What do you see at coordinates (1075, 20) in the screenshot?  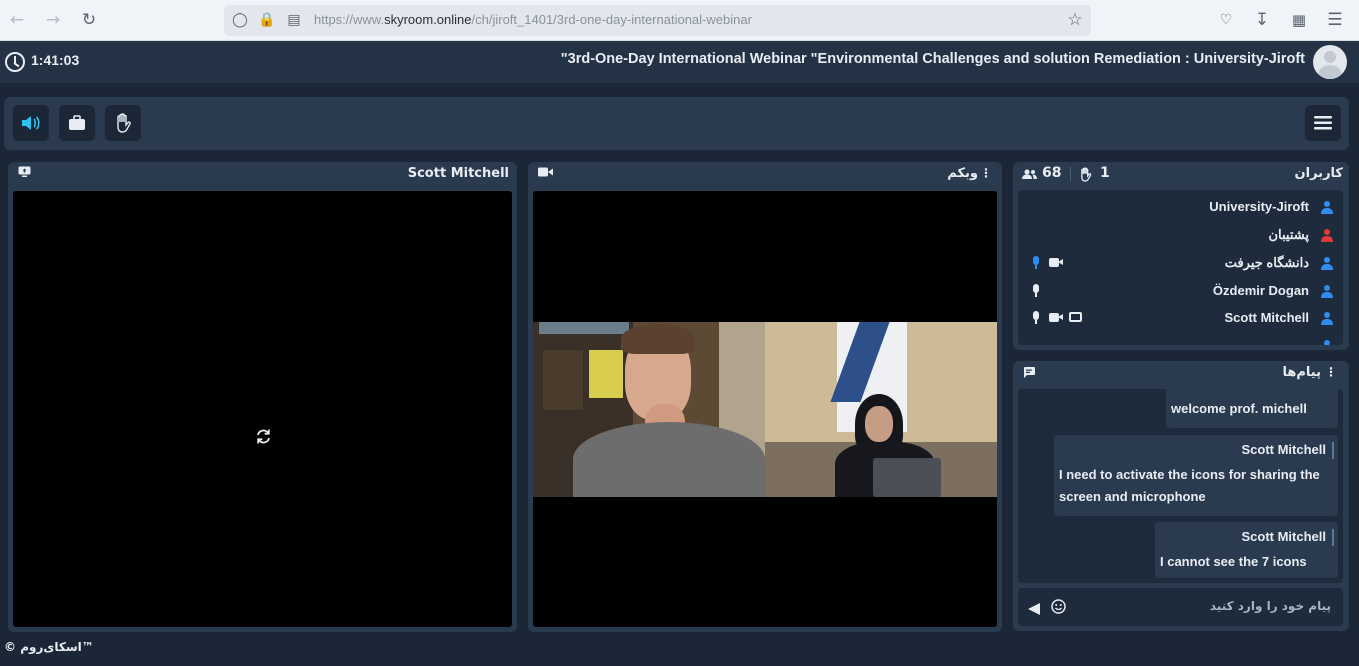 I see `bookmark-star-icon: ☆` at bounding box center [1075, 20].